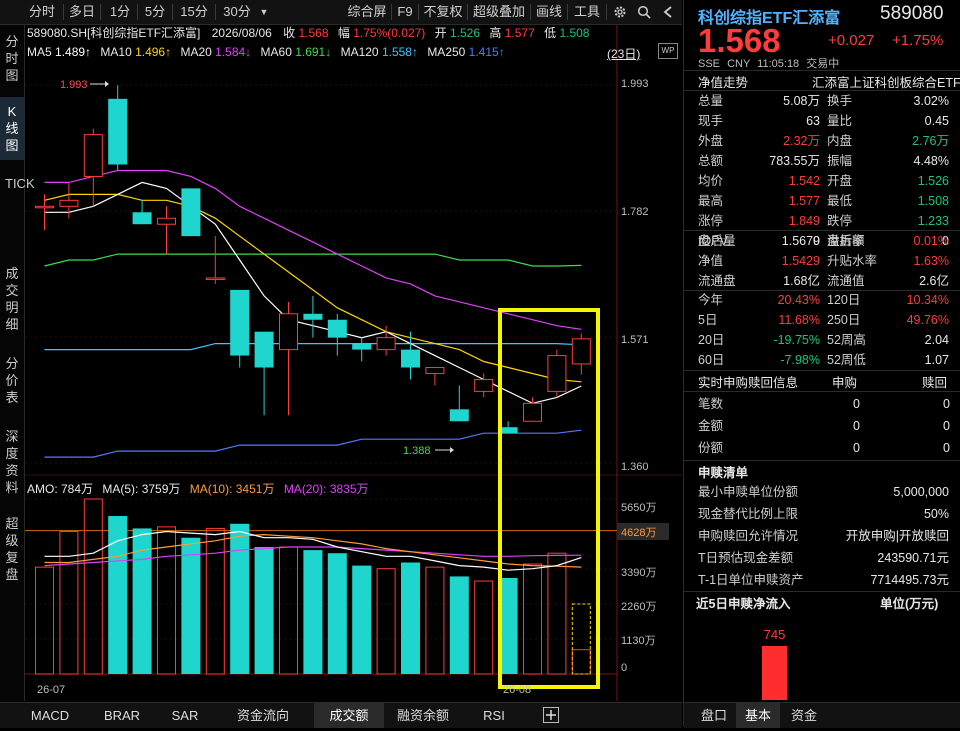  Describe the element at coordinates (934, 281) in the screenshot. I see `stat-value: 2.6亿` at that location.